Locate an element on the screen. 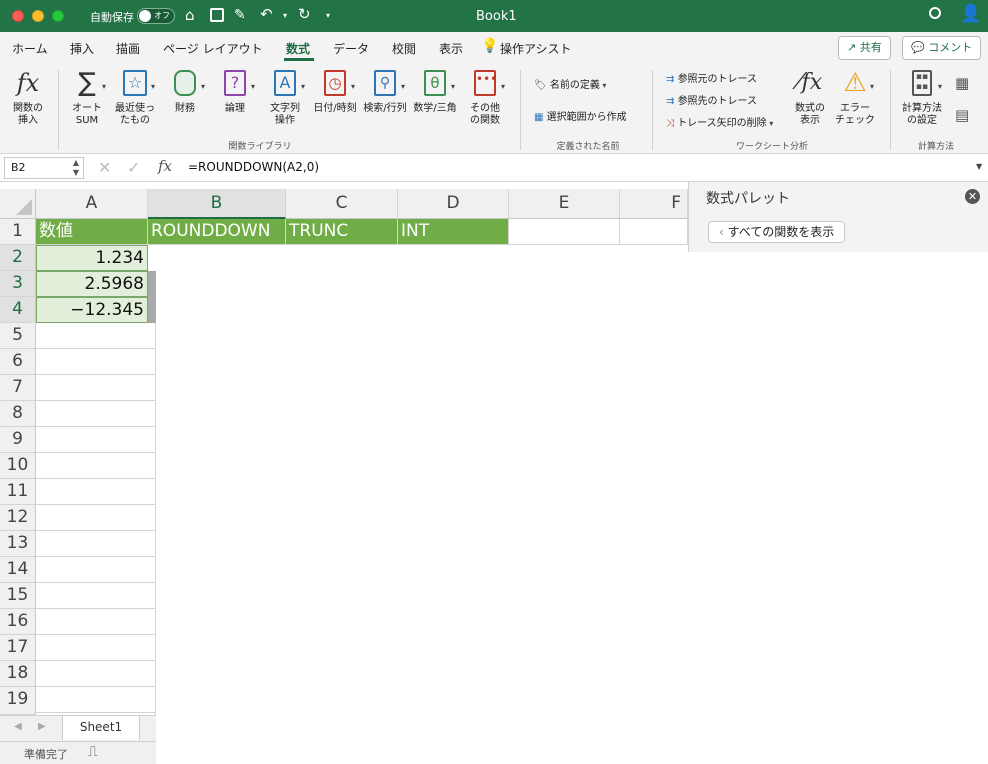 This screenshot has width=988, height=764. logical-button: ? 論理 is located at coordinates (235, 101).